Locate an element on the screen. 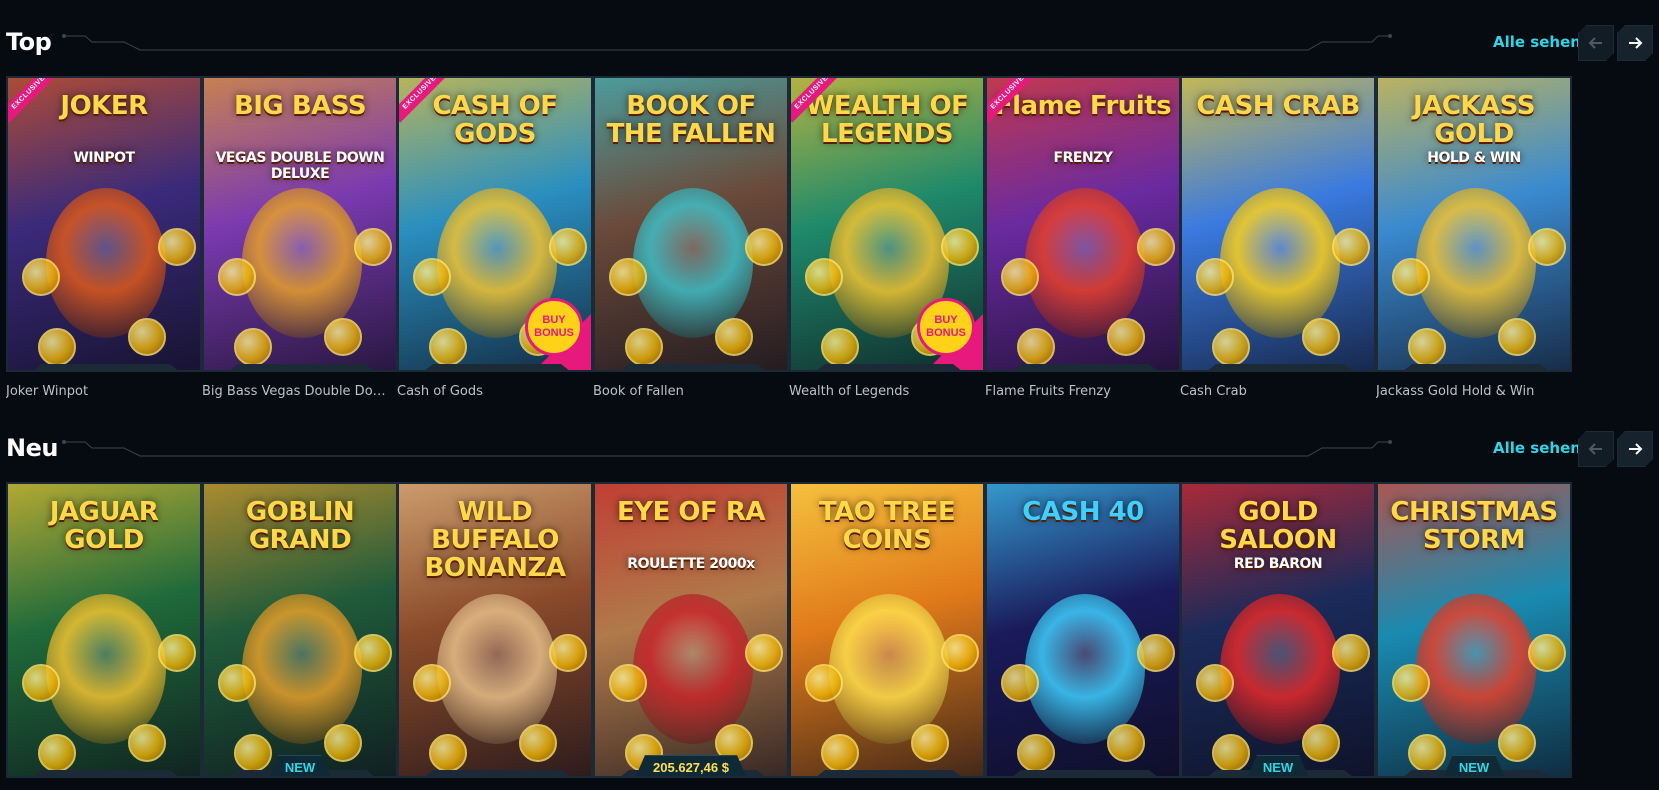  game-card: EYE OF RA ROULETTE 2000x 205.627,46 $ is located at coordinates (691, 630).